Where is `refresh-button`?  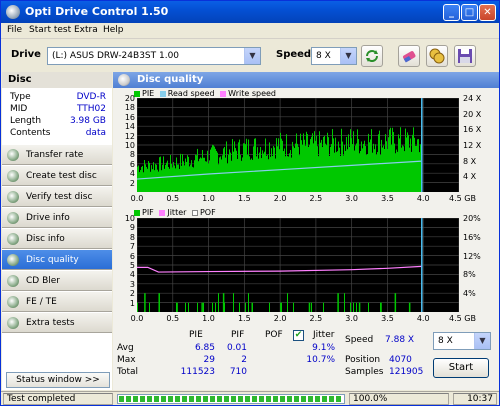 refresh-button is located at coordinates (372, 56).